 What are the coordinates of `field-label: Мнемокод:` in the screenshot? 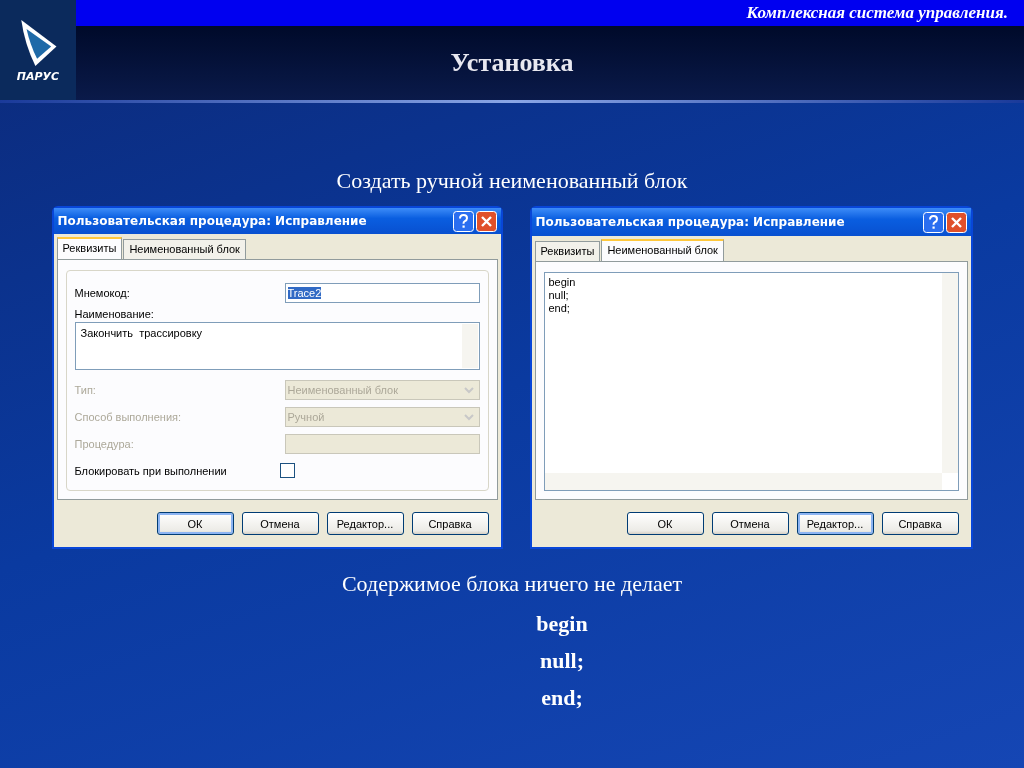 It's located at (102, 292).